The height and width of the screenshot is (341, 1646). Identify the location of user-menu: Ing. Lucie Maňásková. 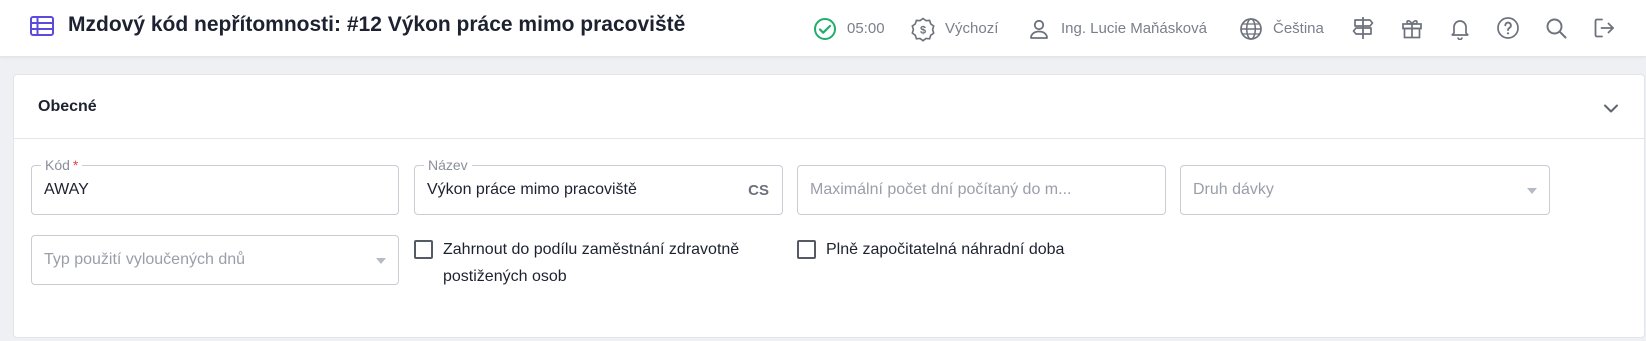
(1116, 28).